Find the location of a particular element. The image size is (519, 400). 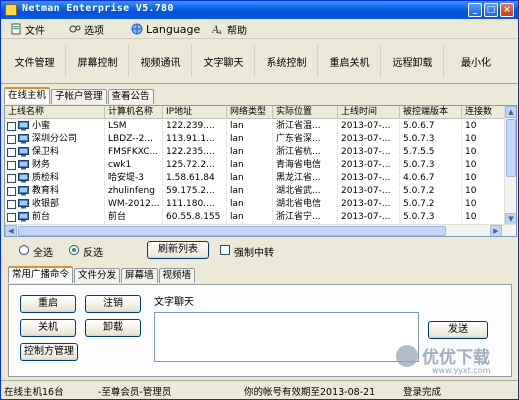

text-chat-button: 文字聊天 is located at coordinates (224, 61).